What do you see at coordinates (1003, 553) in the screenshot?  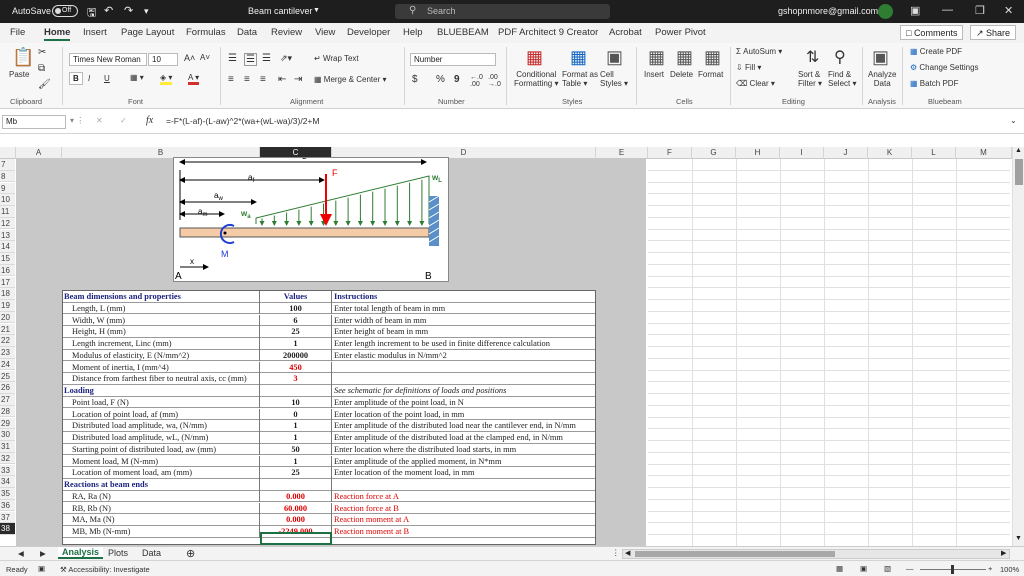 I see `scroll-right-icon: ▶` at bounding box center [1003, 553].